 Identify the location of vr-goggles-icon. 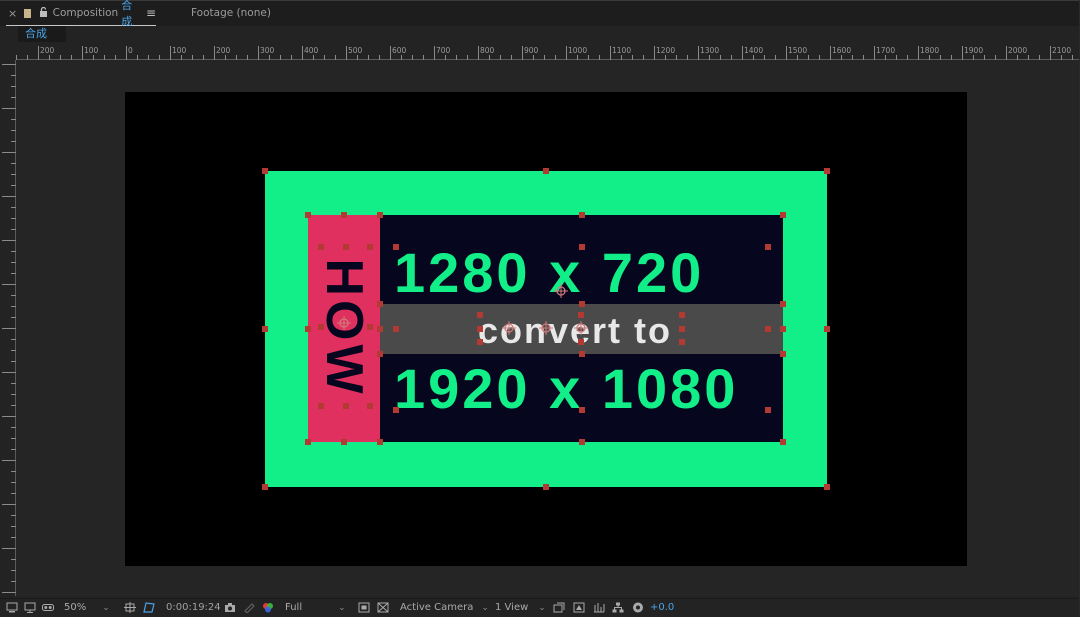
(48, 607).